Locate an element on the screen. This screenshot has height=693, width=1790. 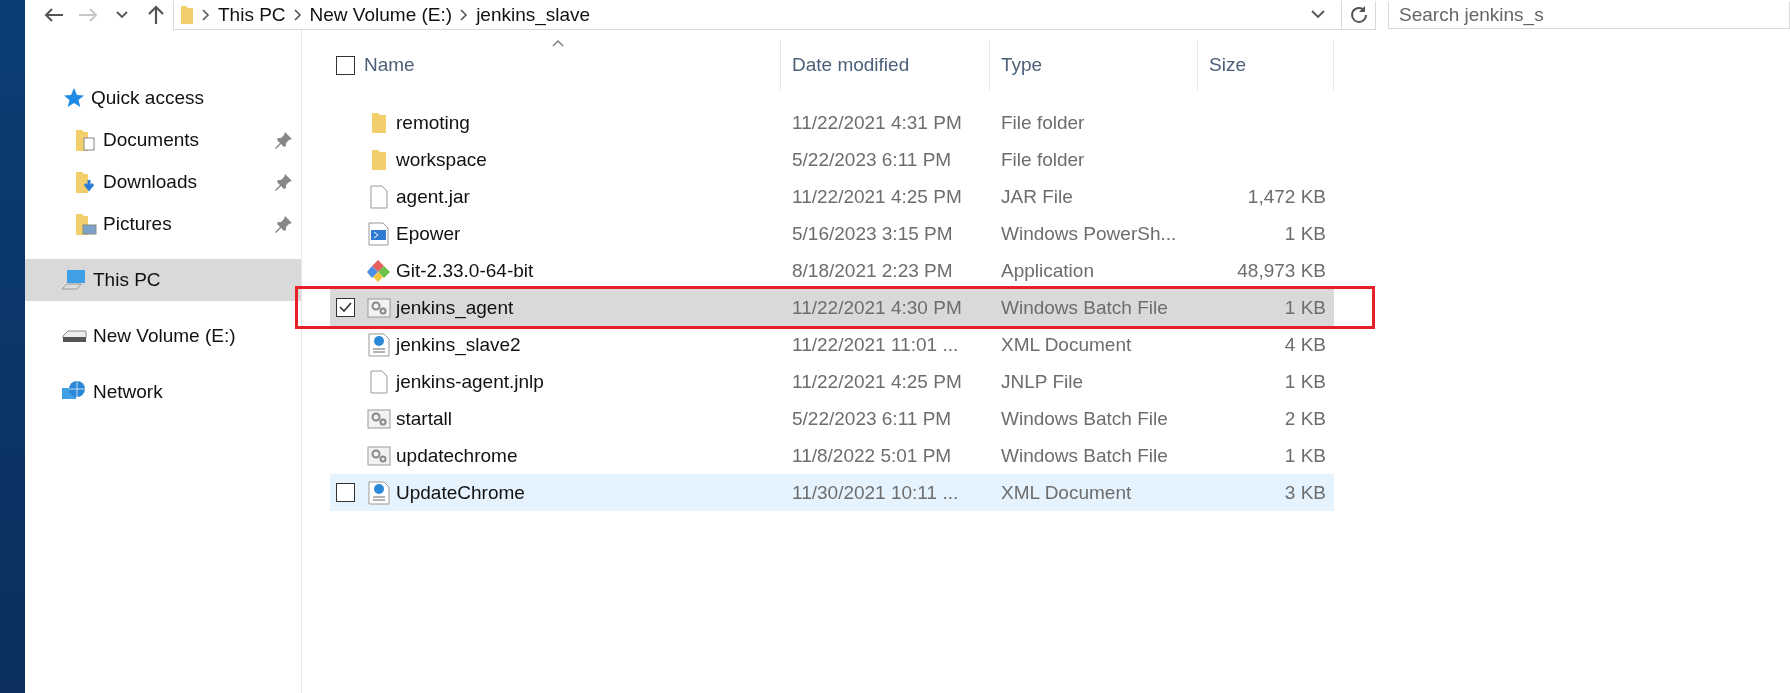
file-size: 4 KB is located at coordinates (1305, 344).